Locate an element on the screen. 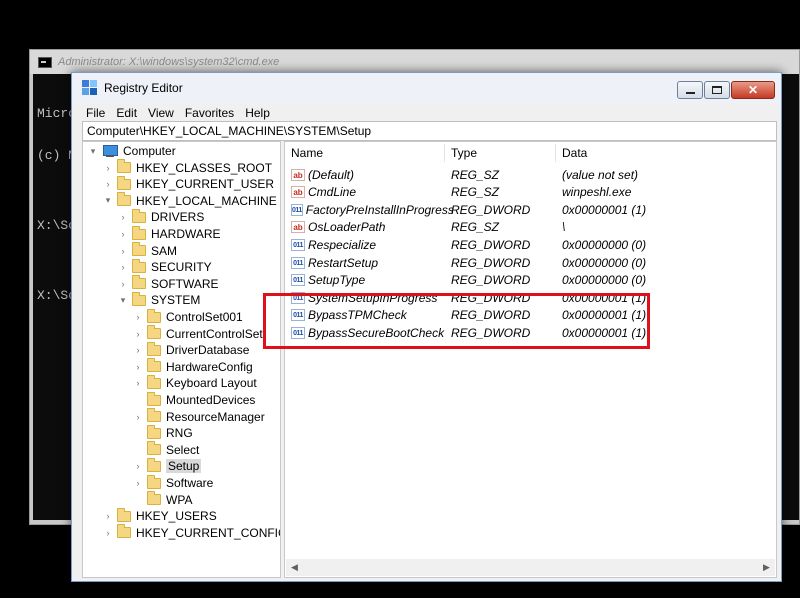  tree-node: › Software is located at coordinates (173, 482).